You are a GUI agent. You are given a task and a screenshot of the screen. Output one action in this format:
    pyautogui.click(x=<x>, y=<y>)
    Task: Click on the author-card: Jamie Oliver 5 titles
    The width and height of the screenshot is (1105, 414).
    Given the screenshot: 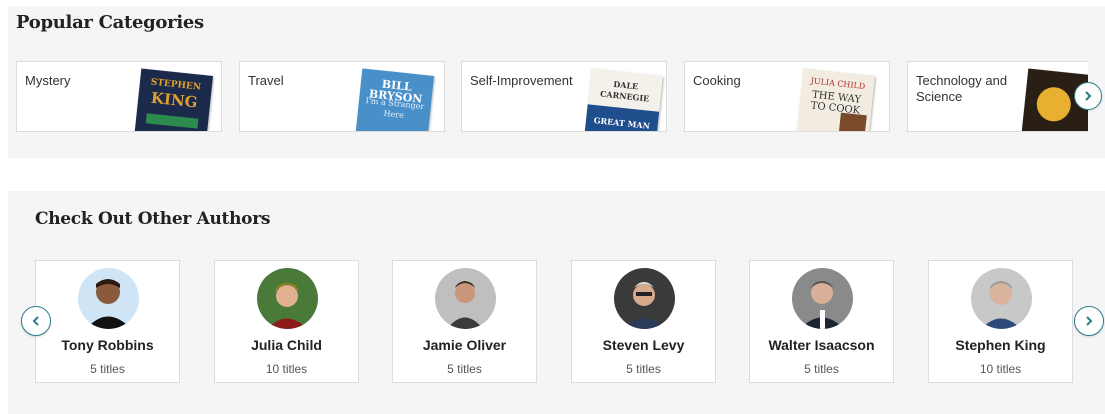 What is the action you would take?
    pyautogui.click(x=464, y=321)
    